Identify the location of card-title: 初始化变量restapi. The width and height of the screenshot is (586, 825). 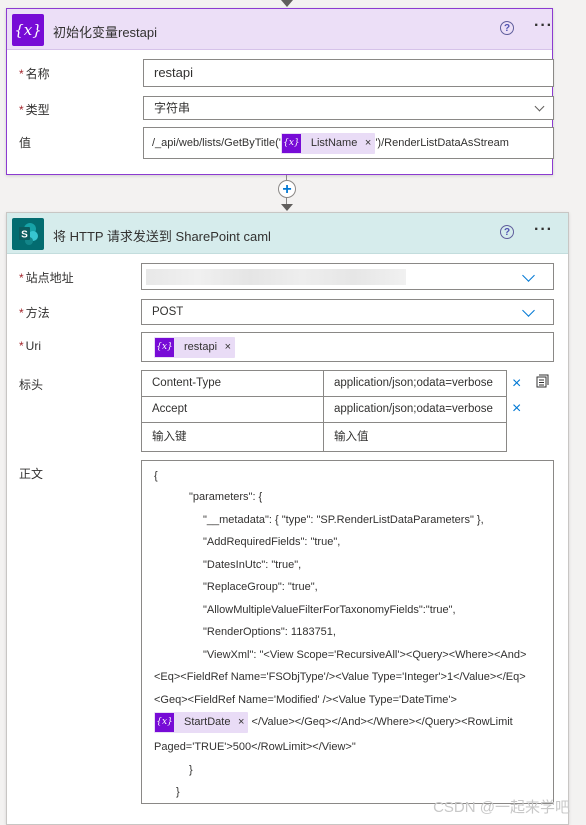
(105, 32).